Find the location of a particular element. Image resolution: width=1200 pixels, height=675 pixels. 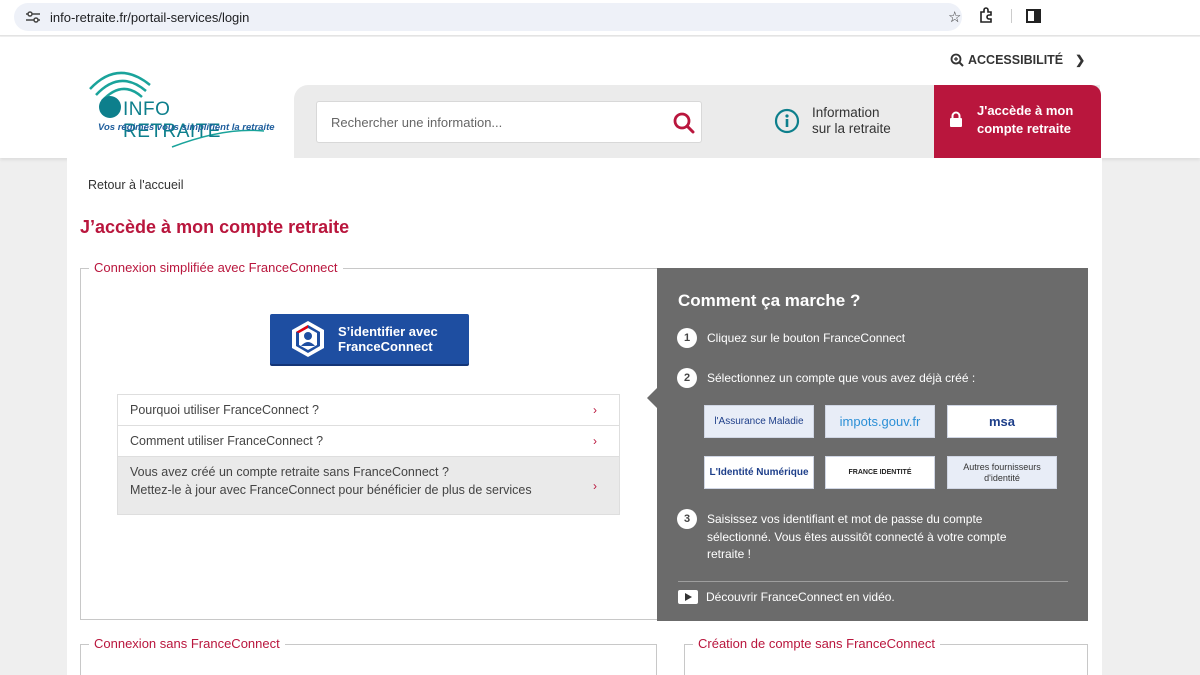

login-without-franceconnect-legend: Connexion sans FranceConnect is located at coordinates (187, 643).